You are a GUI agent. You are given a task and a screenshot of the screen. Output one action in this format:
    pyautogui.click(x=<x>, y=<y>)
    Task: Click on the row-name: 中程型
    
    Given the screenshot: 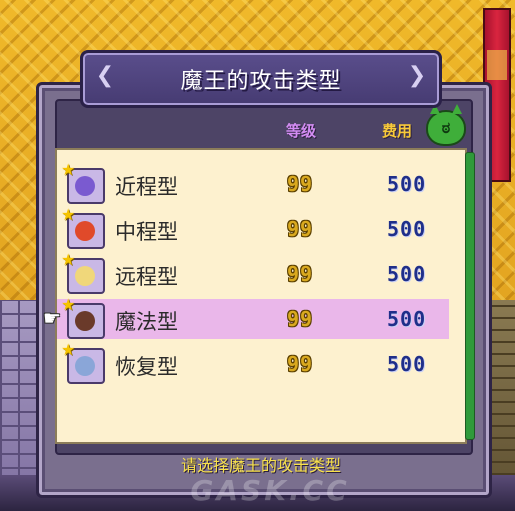 What is the action you would take?
    pyautogui.click(x=146, y=232)
    